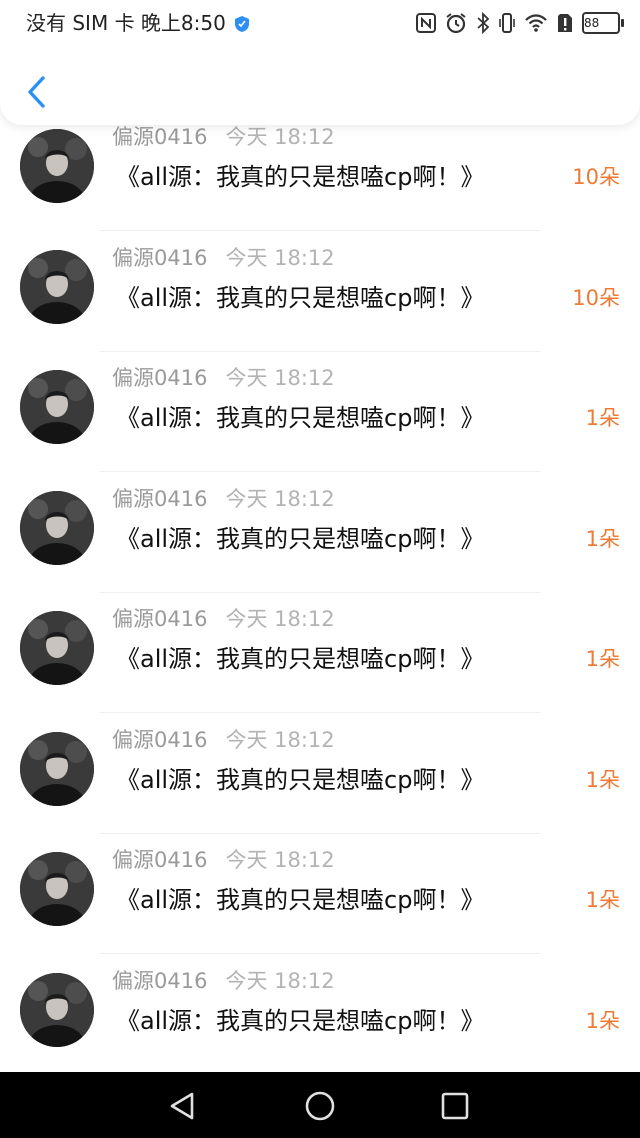 The width and height of the screenshot is (640, 1138). Describe the element at coordinates (426, 23) in the screenshot. I see `nfc-icon` at that location.